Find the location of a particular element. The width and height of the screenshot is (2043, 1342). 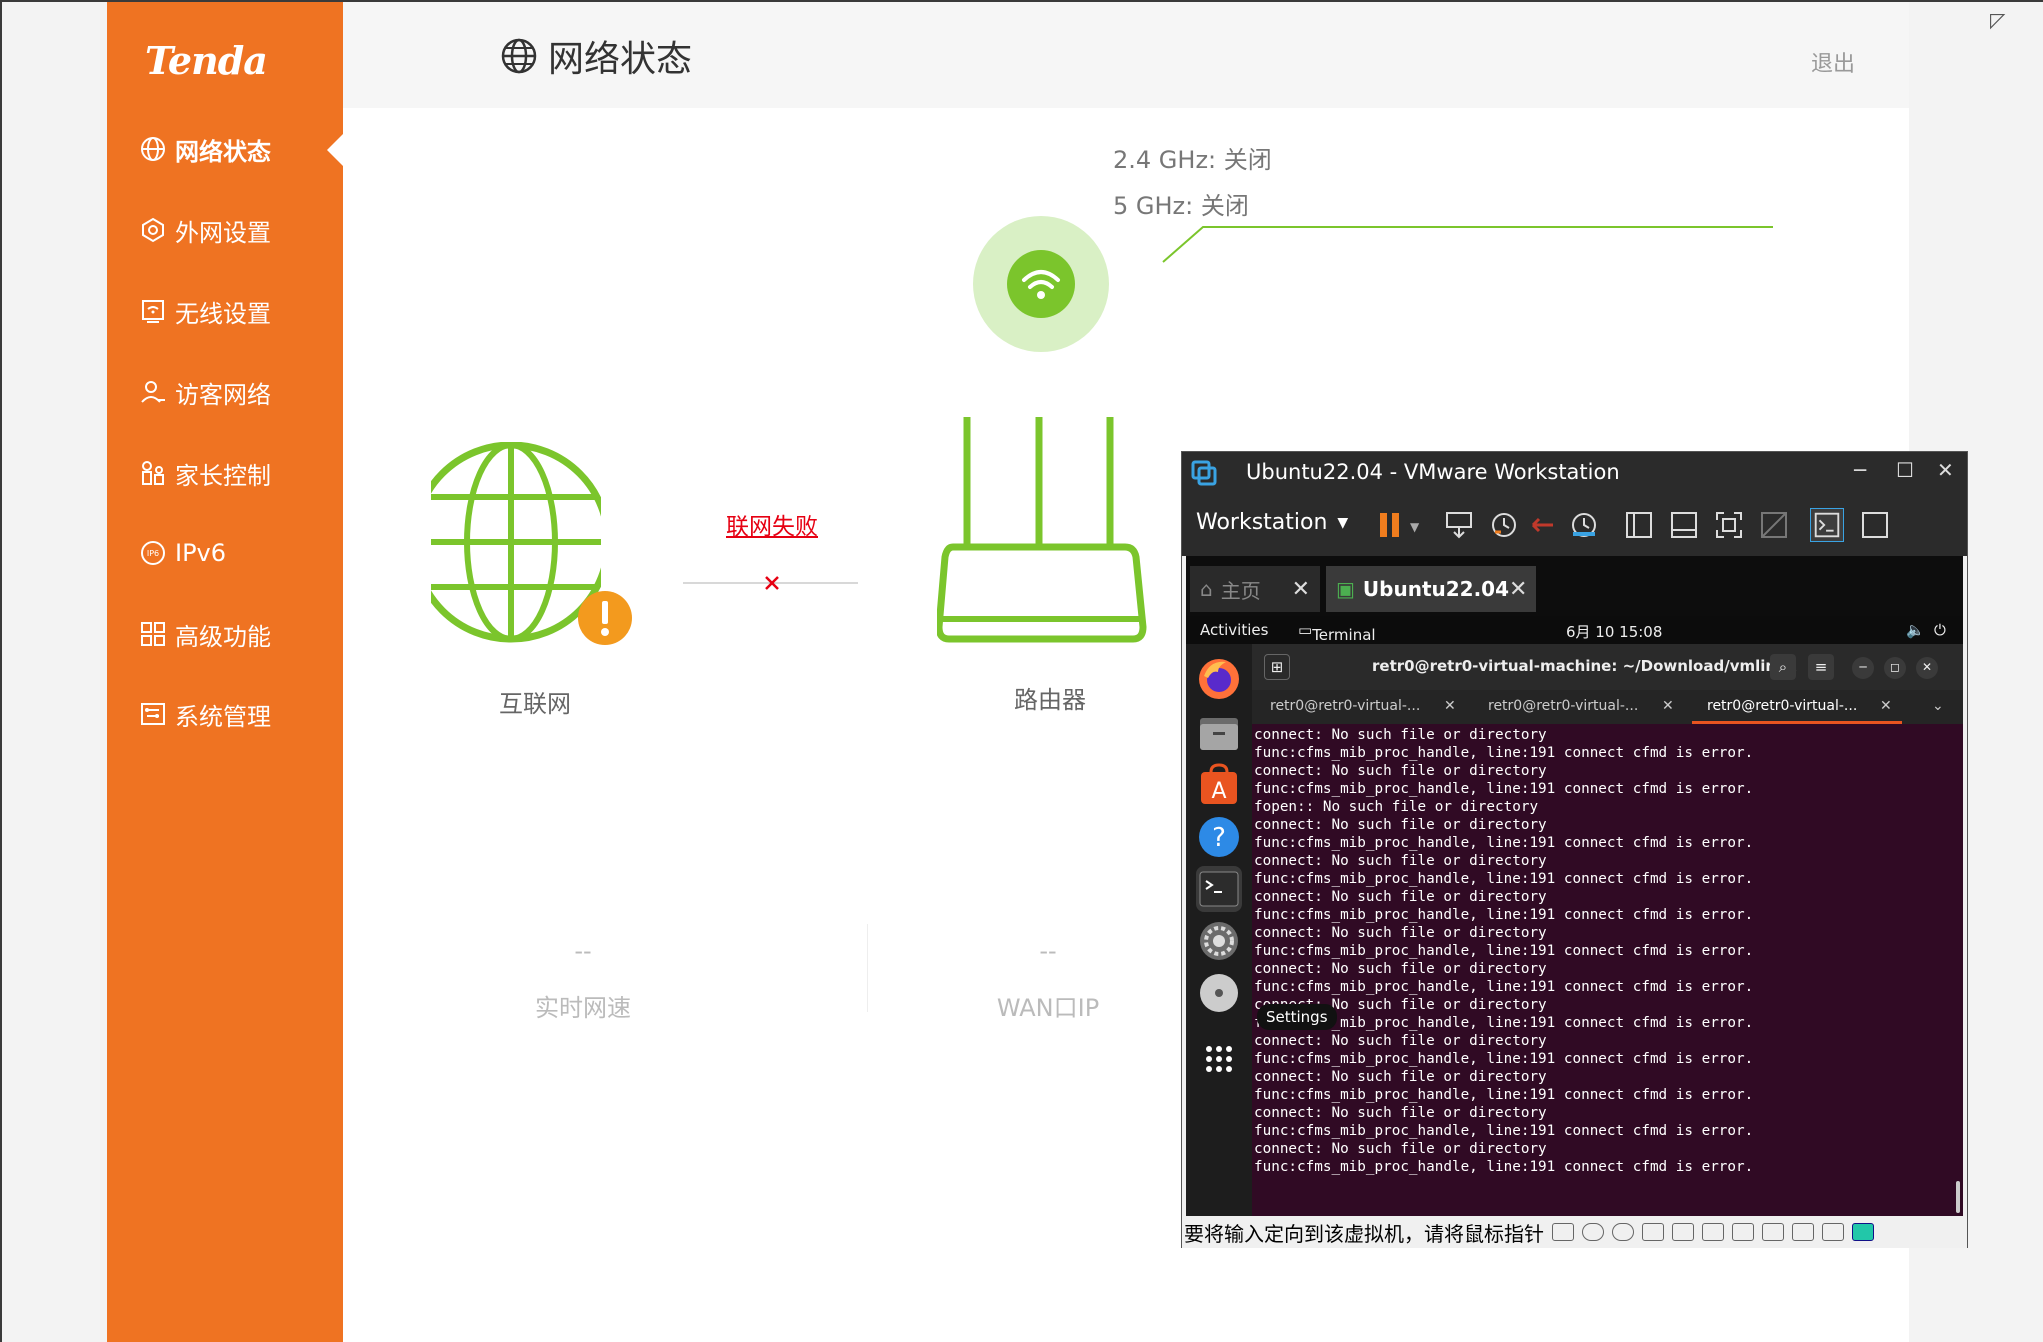

hamburger-menu-icon: ≡ is located at coordinates (1821, 667).